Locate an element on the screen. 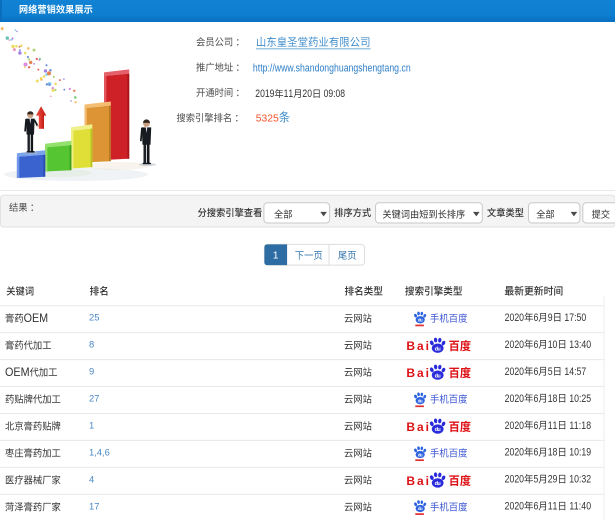 Image resolution: width=615 pixels, height=520 pixels. svg-text: 17 is located at coordinates (94, 505).